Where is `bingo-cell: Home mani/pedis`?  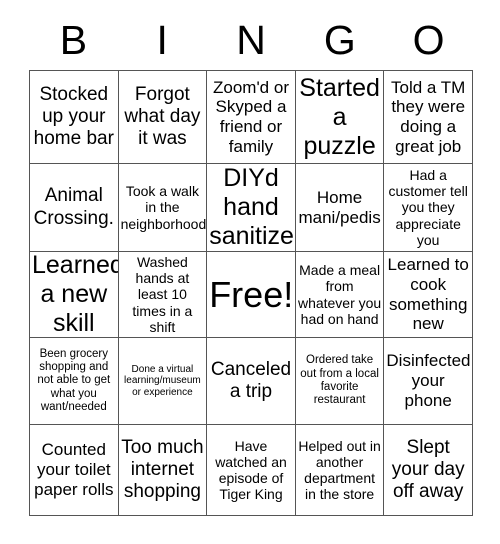 bingo-cell: Home mani/pedis is located at coordinates (340, 208).